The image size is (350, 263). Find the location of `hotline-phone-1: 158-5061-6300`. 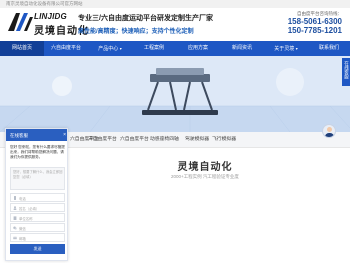

hotline-phone-1: 158-5061-6300 is located at coordinates (315, 21).